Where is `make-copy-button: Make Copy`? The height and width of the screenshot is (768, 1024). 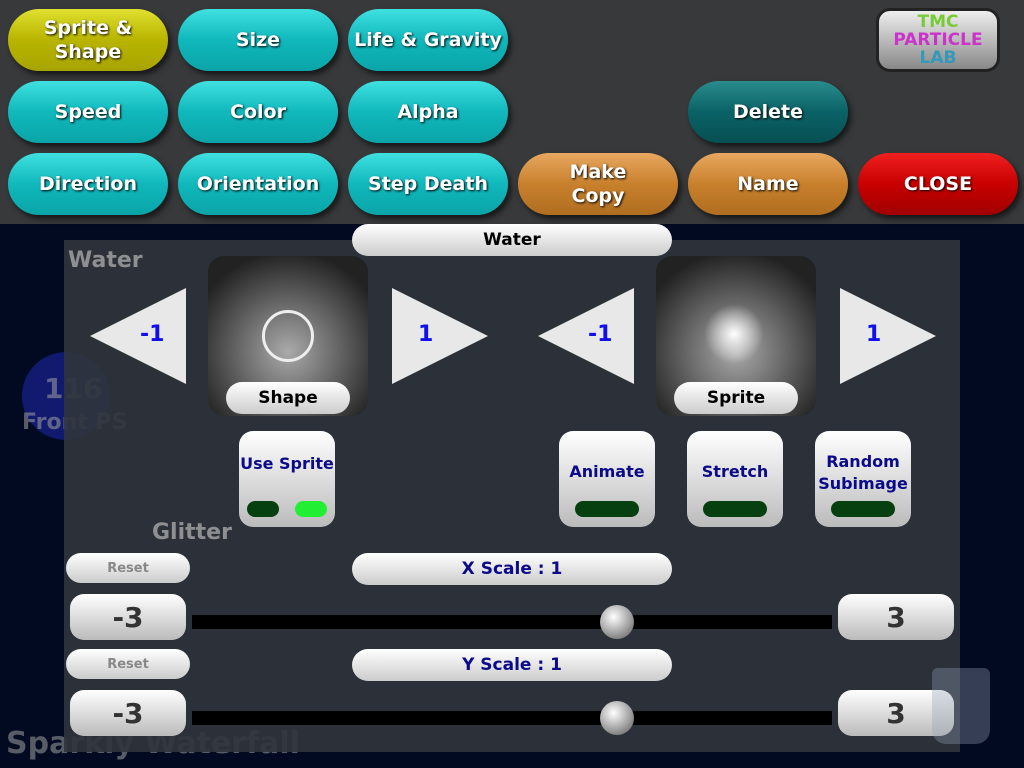
make-copy-button: Make Copy is located at coordinates (598, 184).